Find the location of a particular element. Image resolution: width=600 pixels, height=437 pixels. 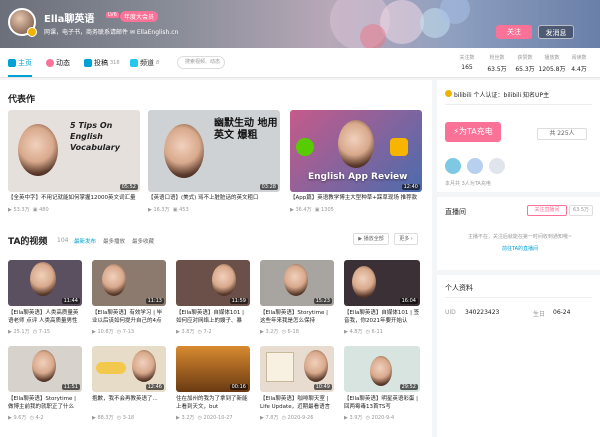

tab-most-favorited: 最多收藏 is located at coordinates (143, 241).